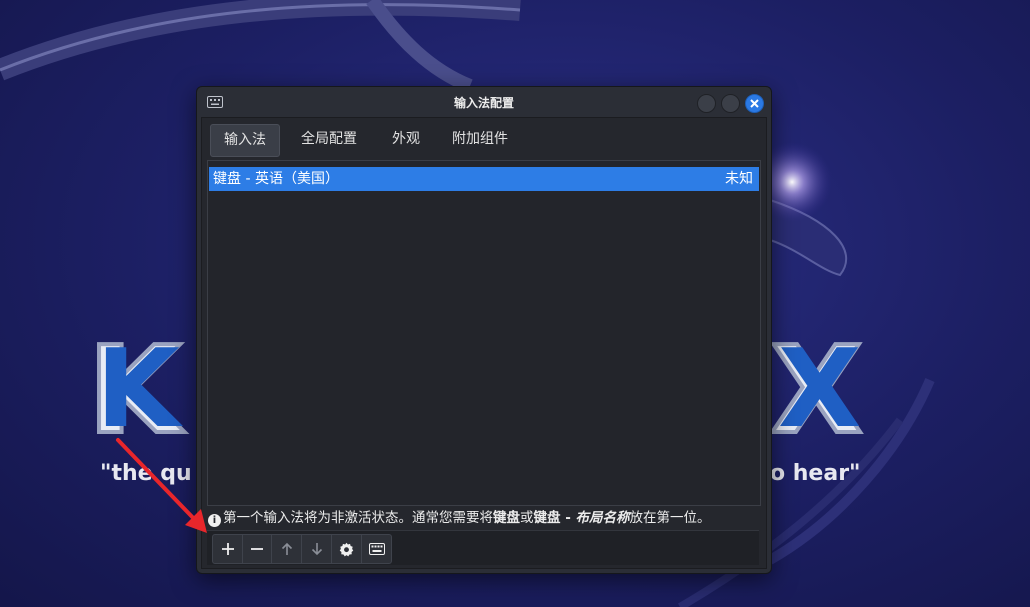 The image size is (1030, 607). I want to click on tab-appearance: 外观, so click(406, 139).